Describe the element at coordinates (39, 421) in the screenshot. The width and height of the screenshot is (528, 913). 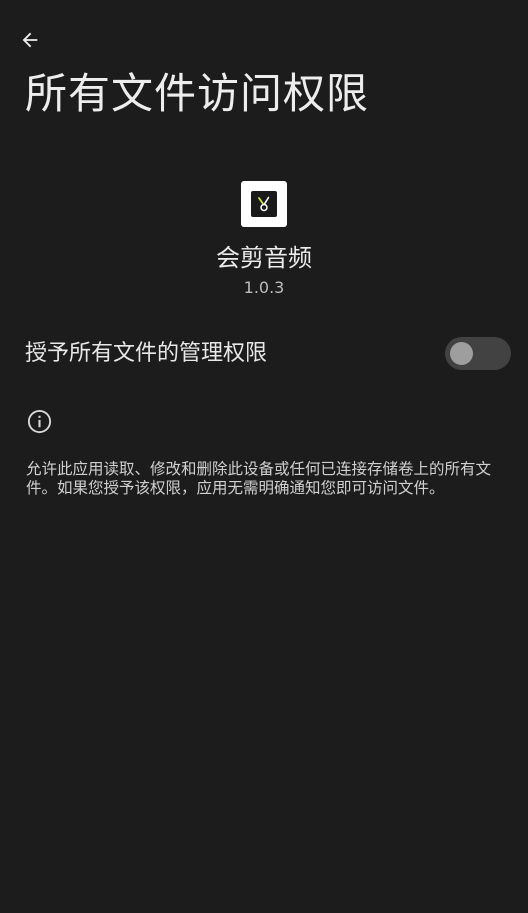
I see `info-icon` at that location.